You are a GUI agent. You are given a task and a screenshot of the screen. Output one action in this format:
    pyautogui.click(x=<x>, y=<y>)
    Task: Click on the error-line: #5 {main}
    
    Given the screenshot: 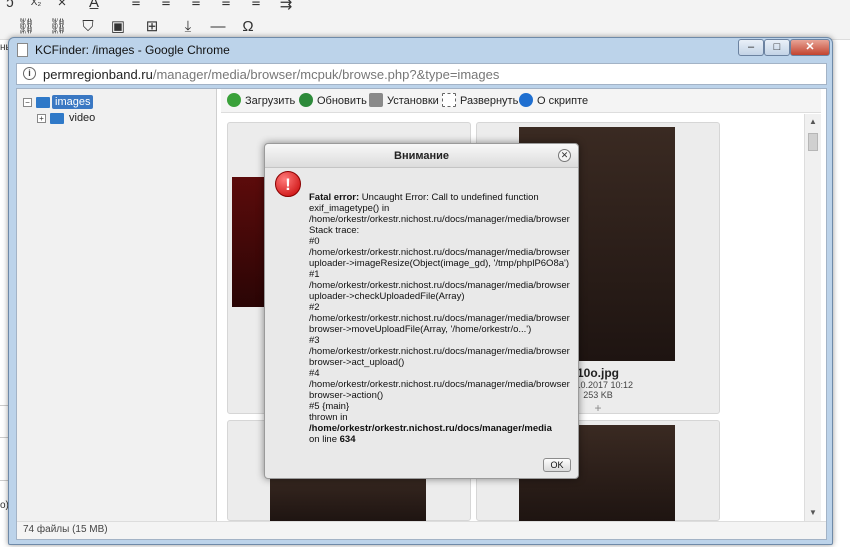 What is the action you would take?
    pyautogui.click(x=439, y=406)
    